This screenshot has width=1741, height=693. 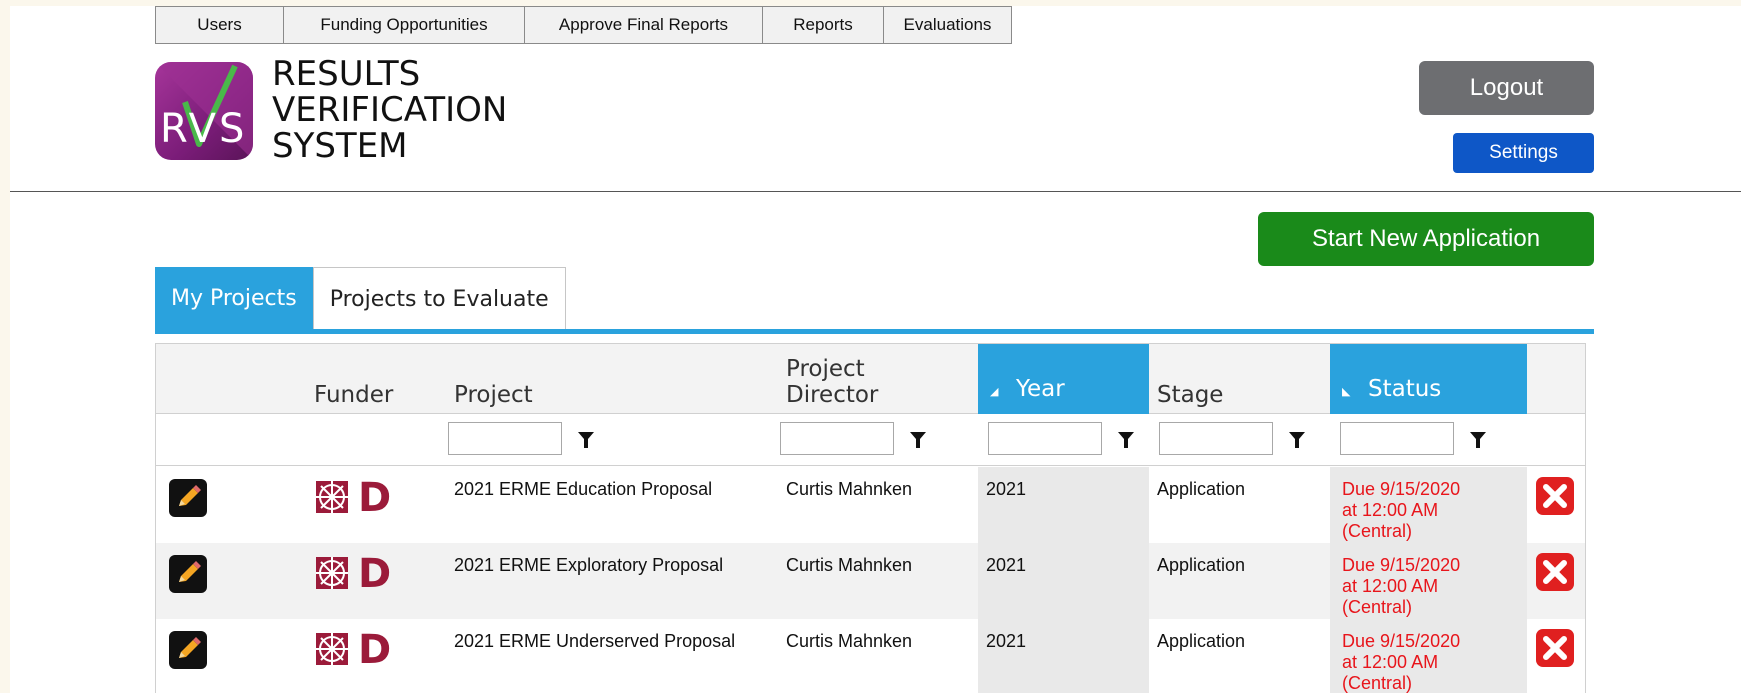 I want to click on settings-button: Settings, so click(x=1523, y=153).